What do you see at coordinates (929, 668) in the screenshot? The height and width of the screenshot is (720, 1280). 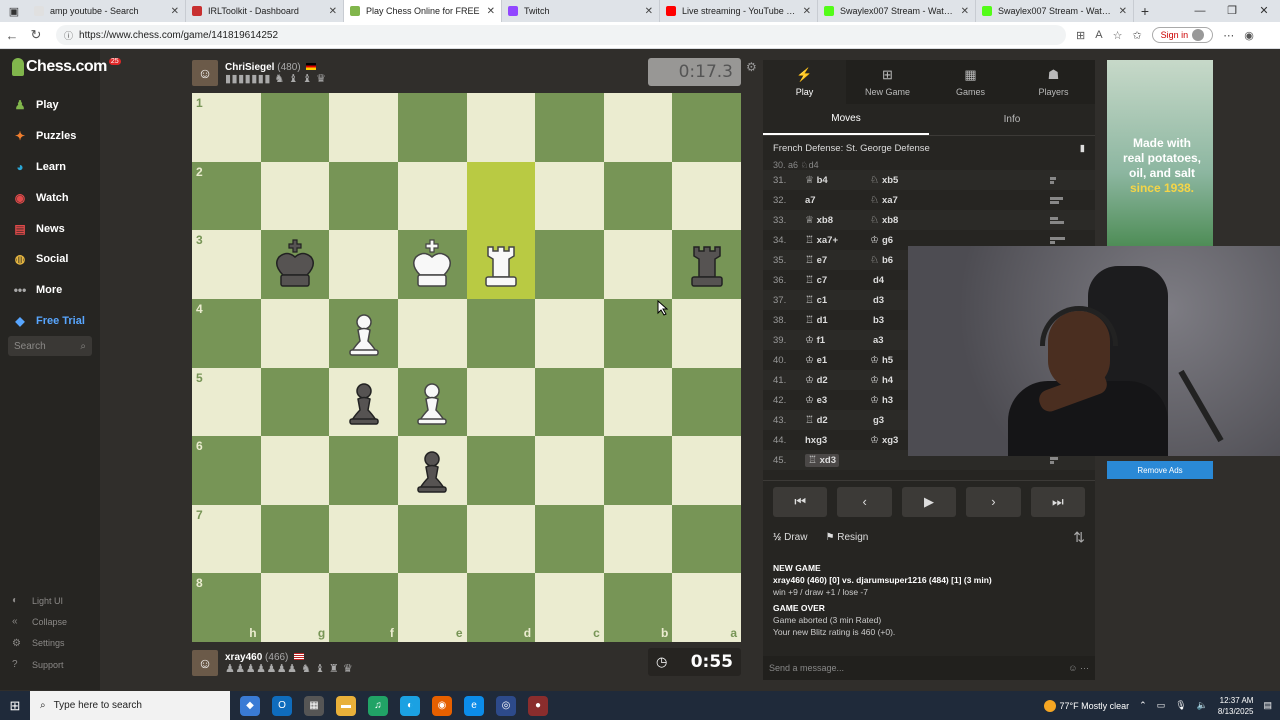 I see `chat-input: Send a message... ☺ ⋯` at bounding box center [929, 668].